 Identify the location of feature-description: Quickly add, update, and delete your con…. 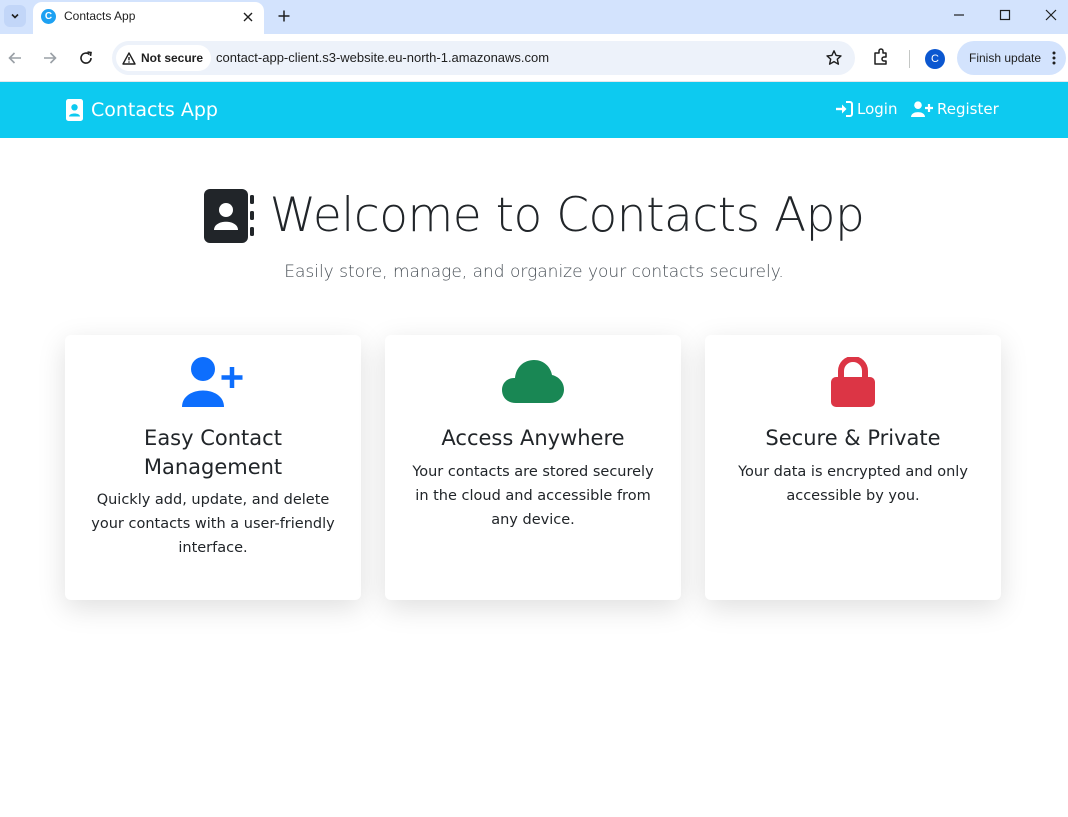
(213, 524).